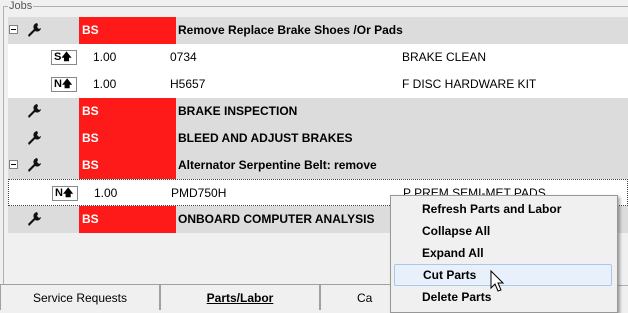 The width and height of the screenshot is (628, 313). I want to click on job-description: ONBOARD COMPUTER ANALYSIS, so click(276, 219).